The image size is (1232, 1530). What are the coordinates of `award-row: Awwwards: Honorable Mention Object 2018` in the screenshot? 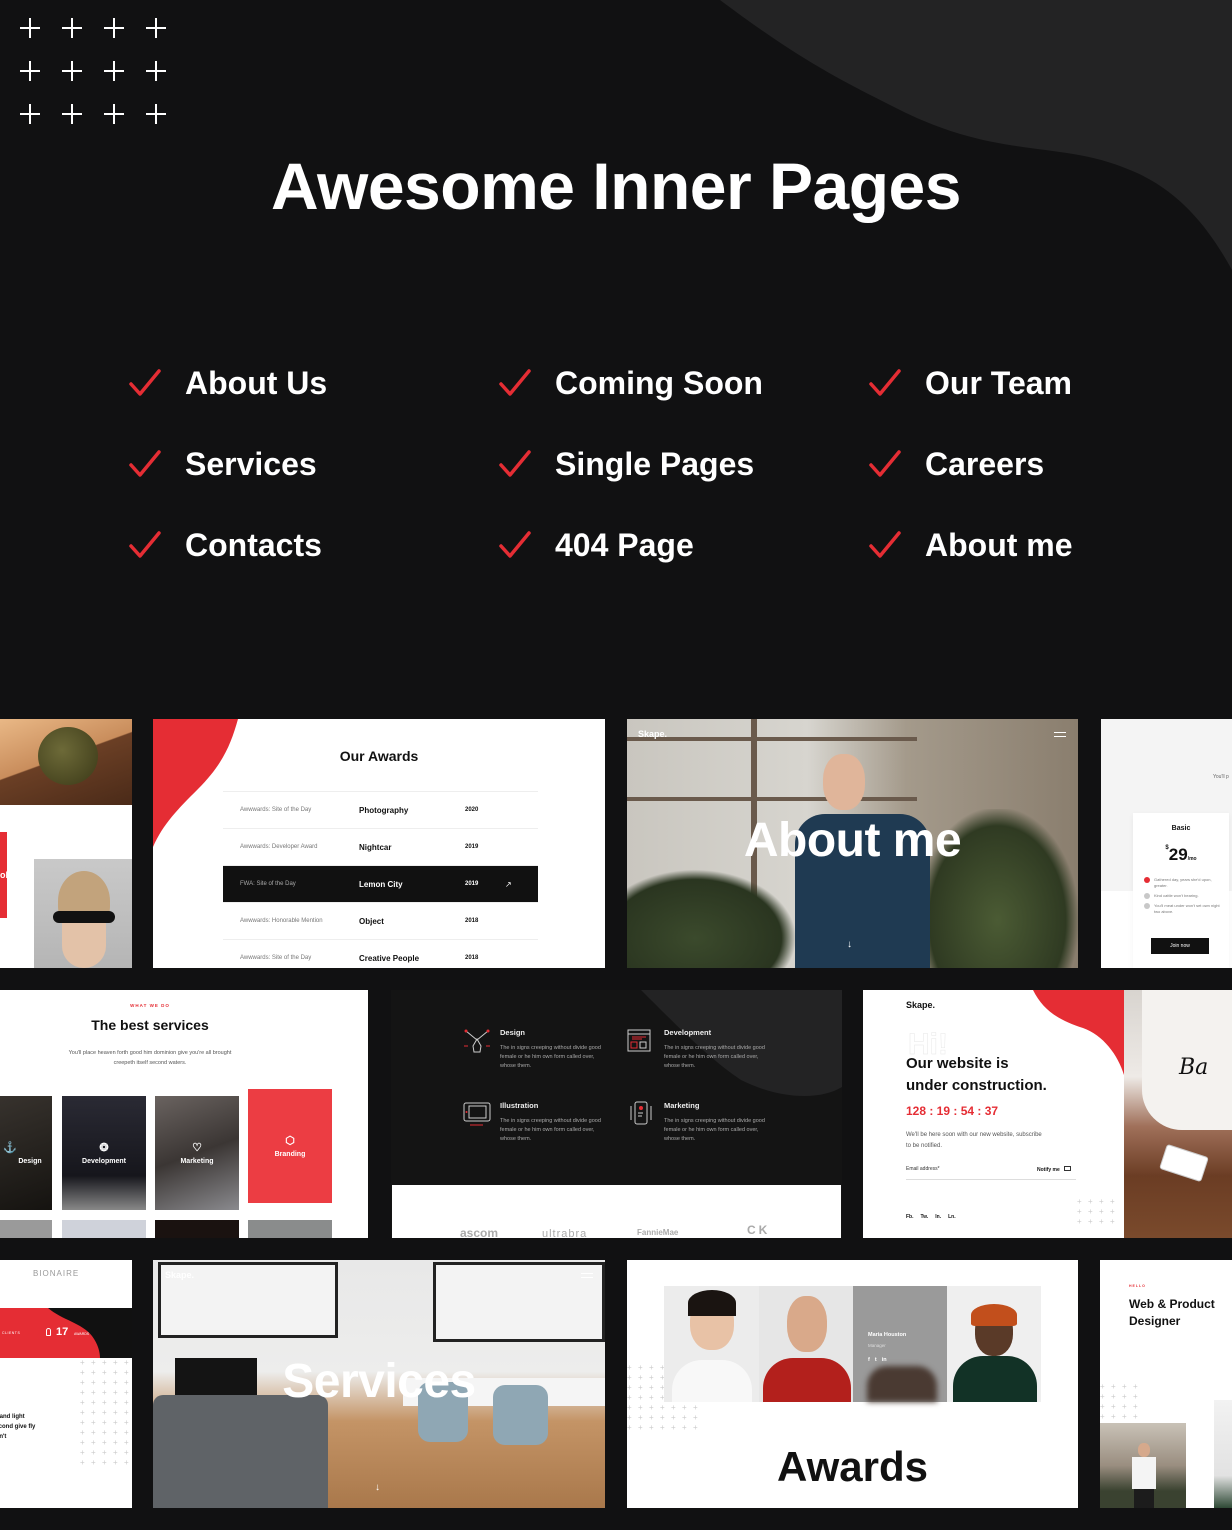 It's located at (380, 920).